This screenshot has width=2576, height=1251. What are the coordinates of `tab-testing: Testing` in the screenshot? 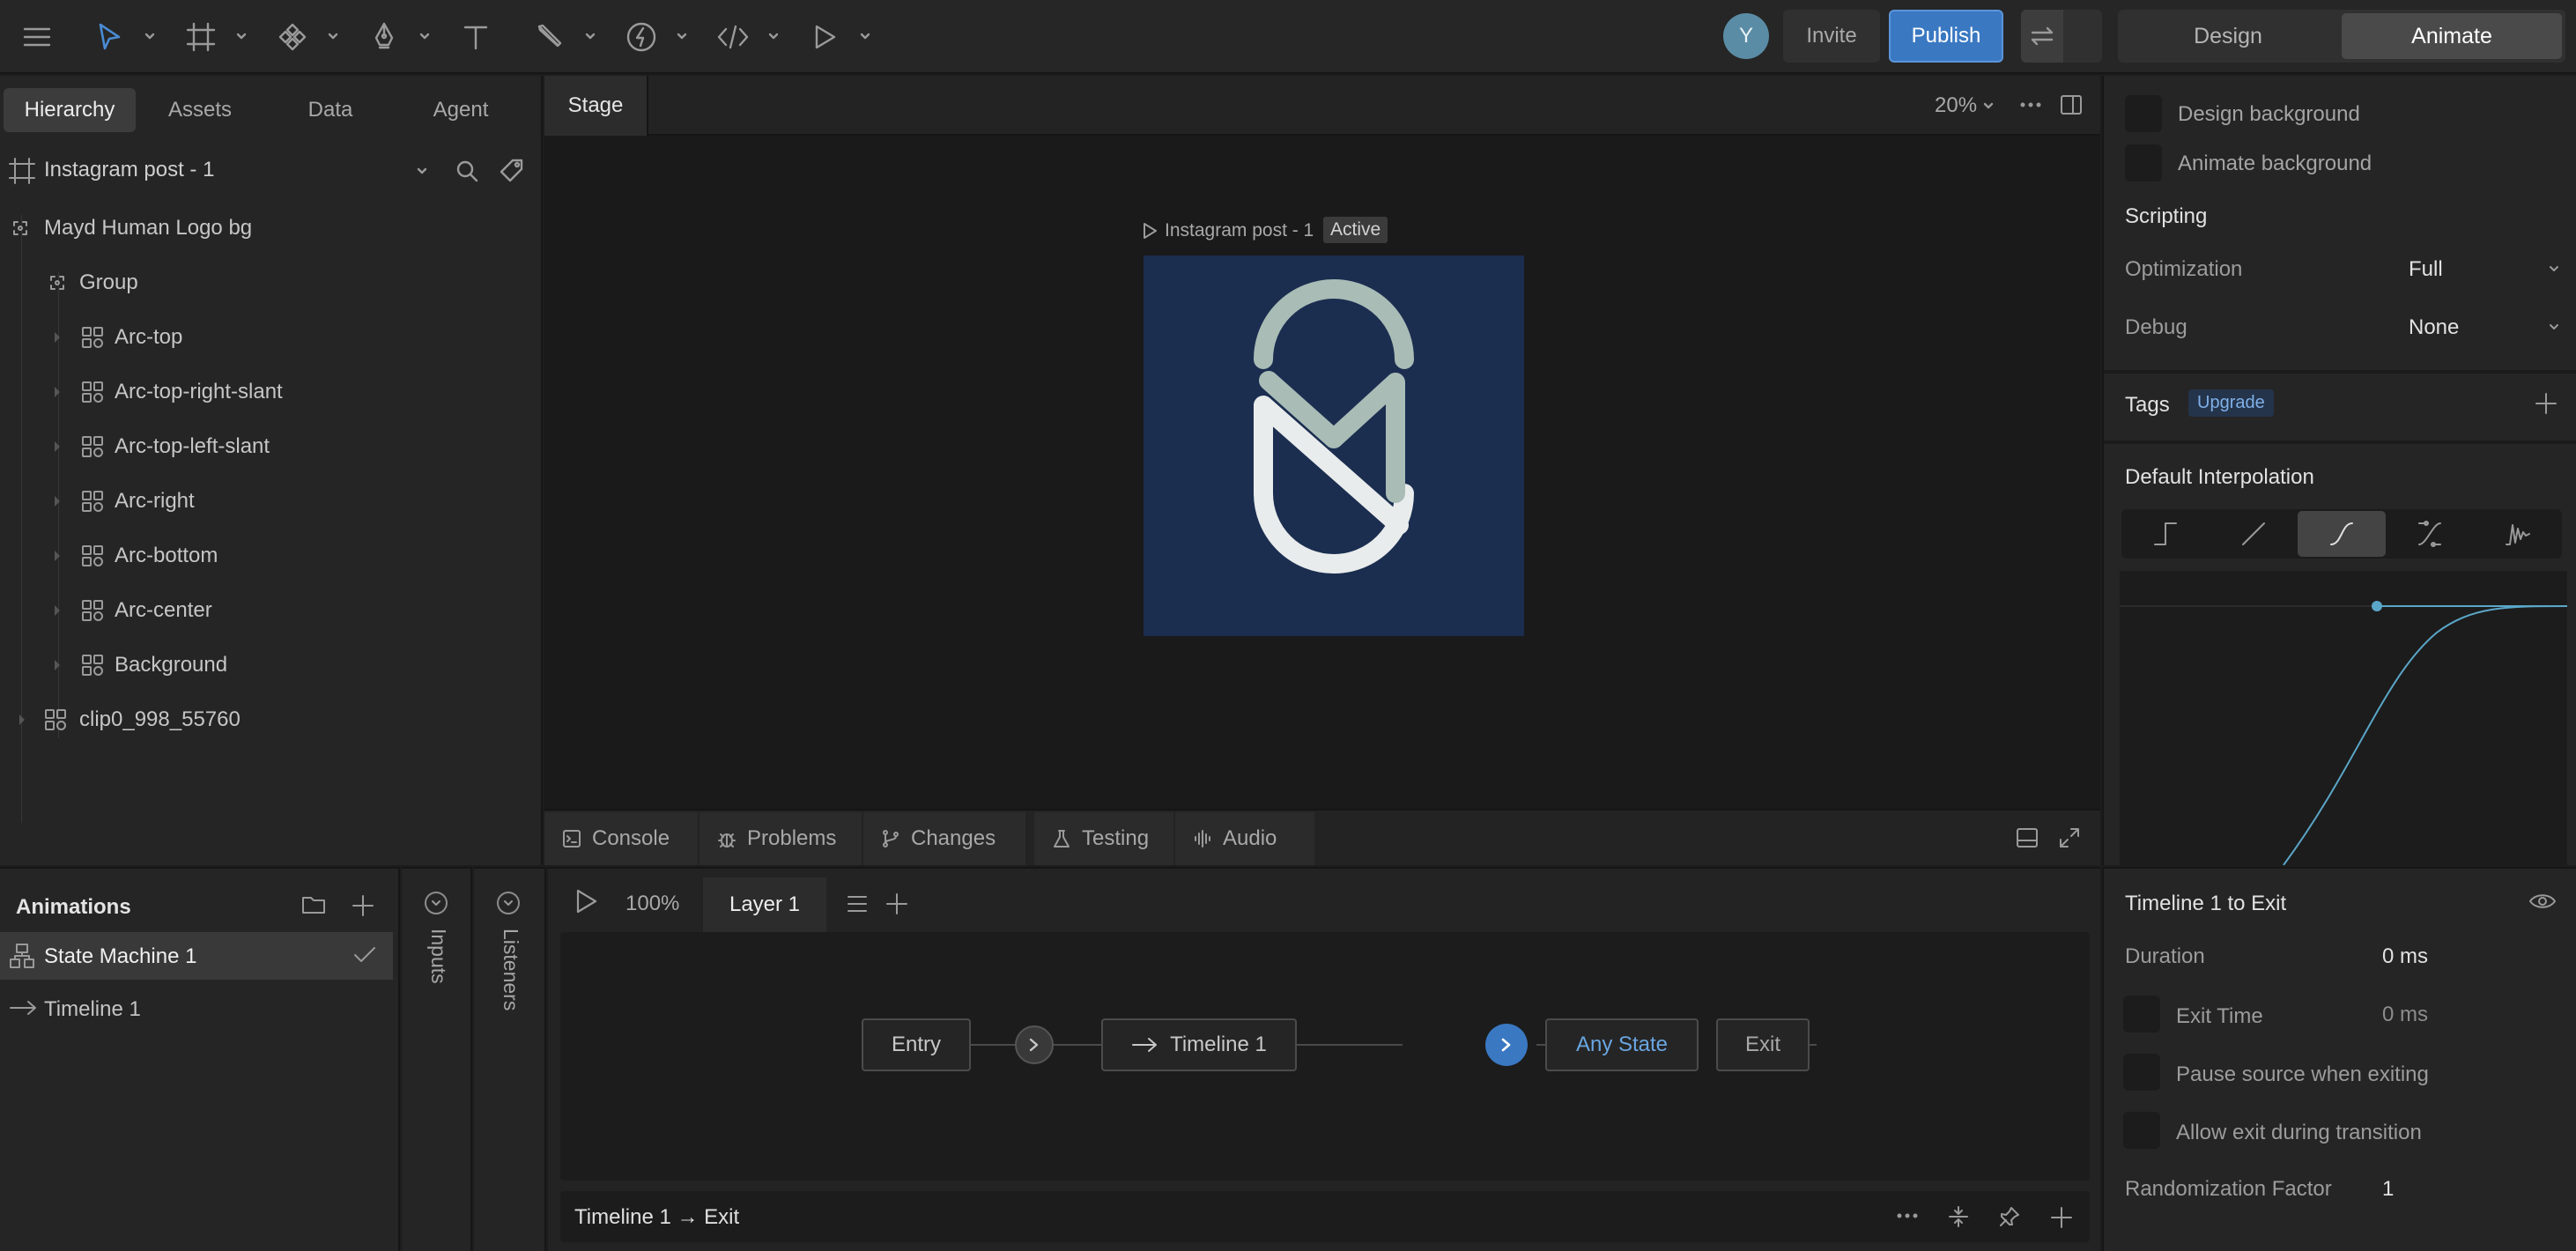 It's located at (1104, 838).